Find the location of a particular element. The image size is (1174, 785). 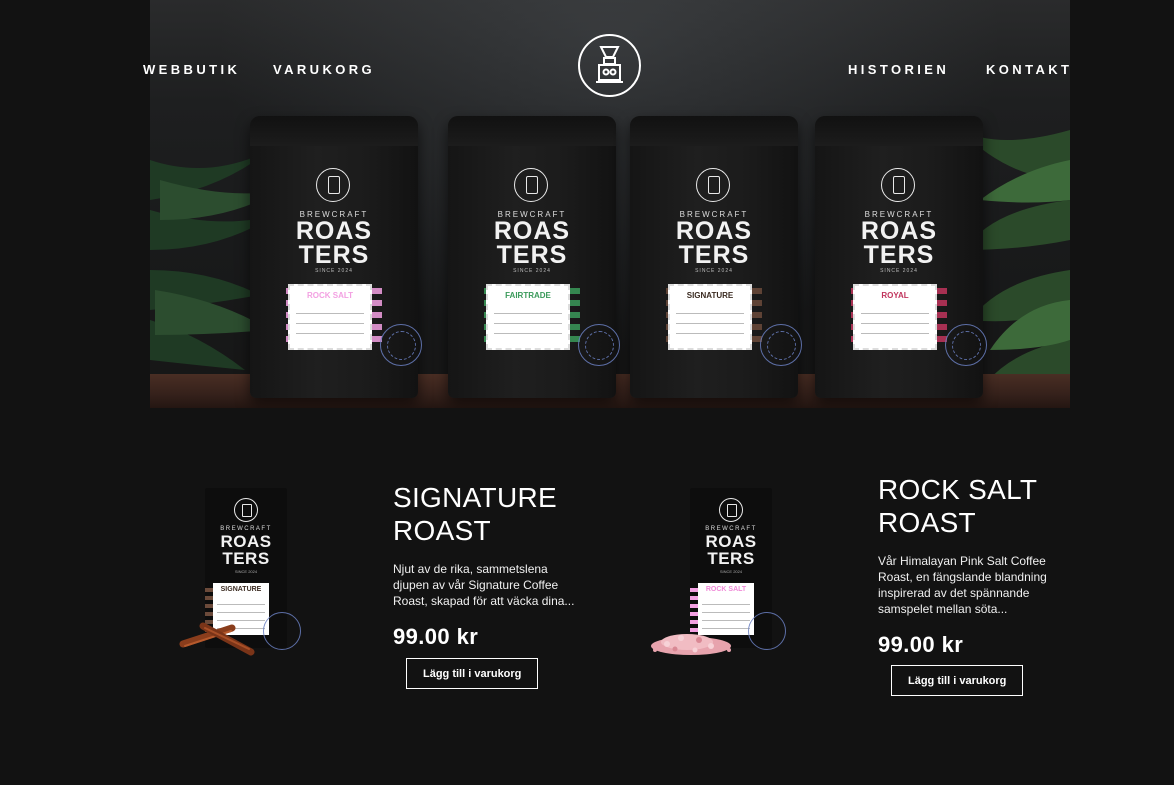

bag-label: SIGNATURE is located at coordinates (710, 317).